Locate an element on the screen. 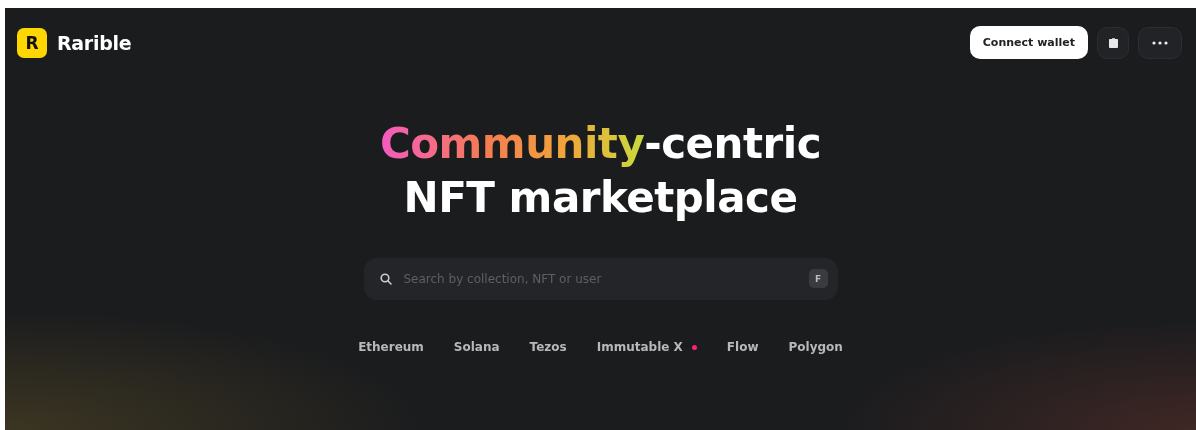  bag-button is located at coordinates (1113, 42).